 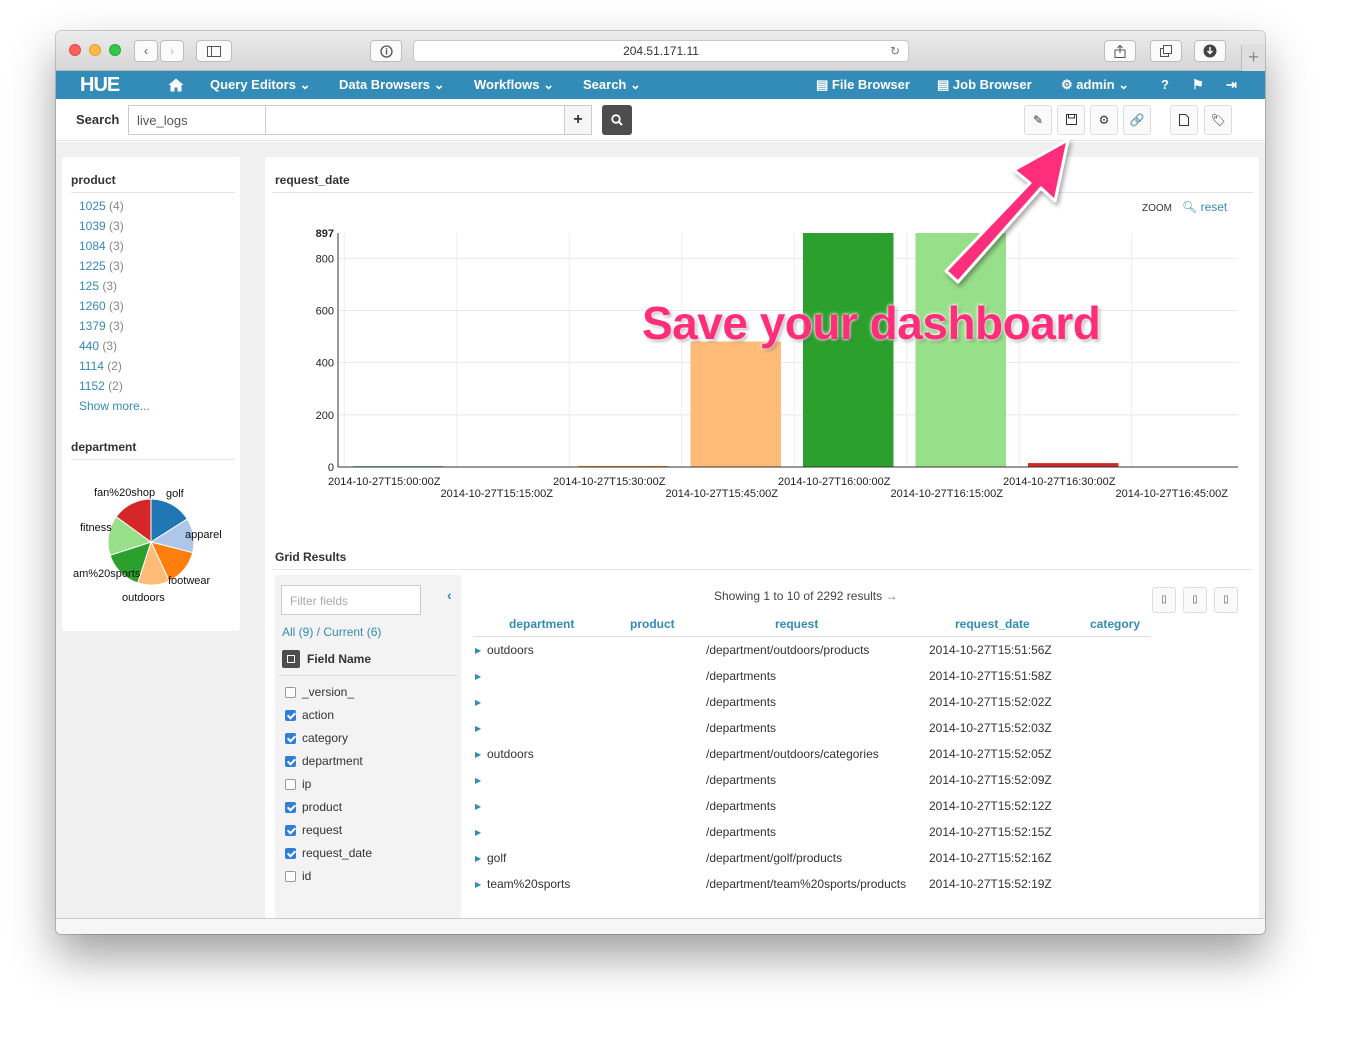 What do you see at coordinates (652, 624) in the screenshot?
I see `column-header-product: product` at bounding box center [652, 624].